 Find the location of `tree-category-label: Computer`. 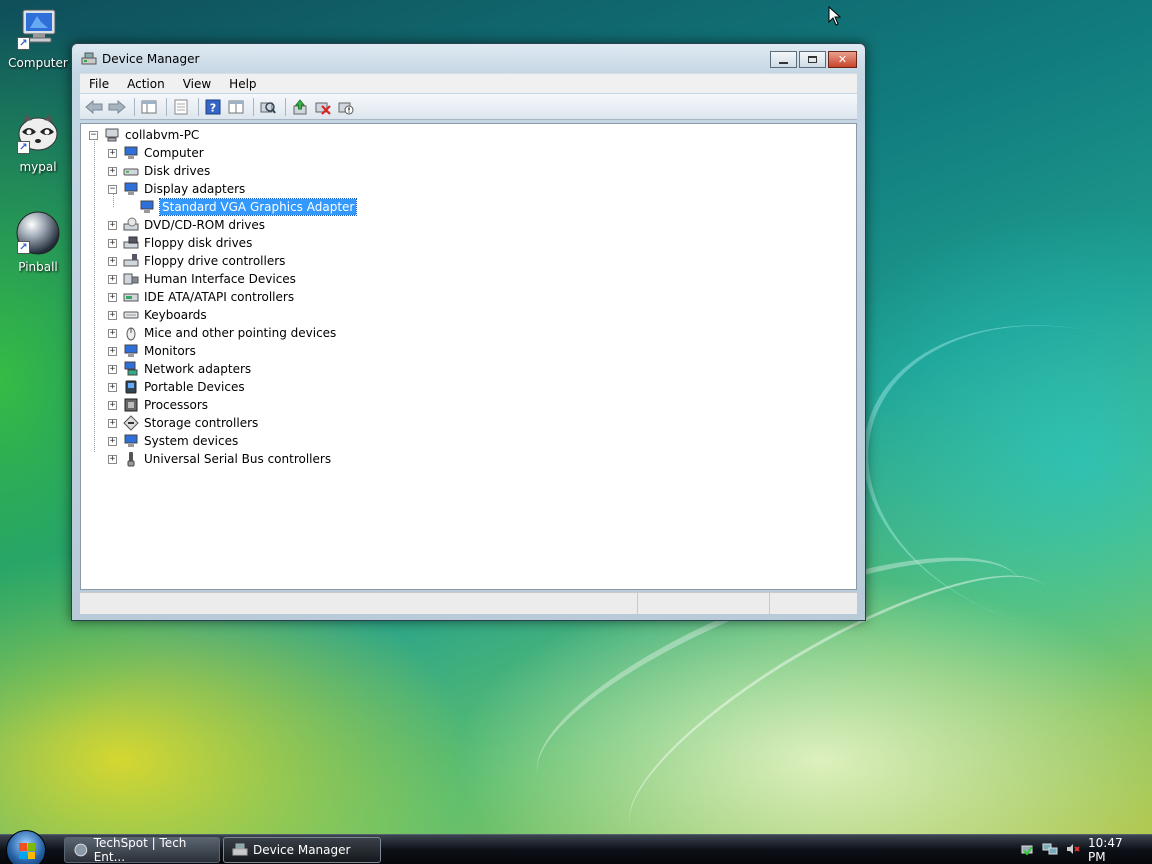

tree-category-label: Computer is located at coordinates (174, 153).